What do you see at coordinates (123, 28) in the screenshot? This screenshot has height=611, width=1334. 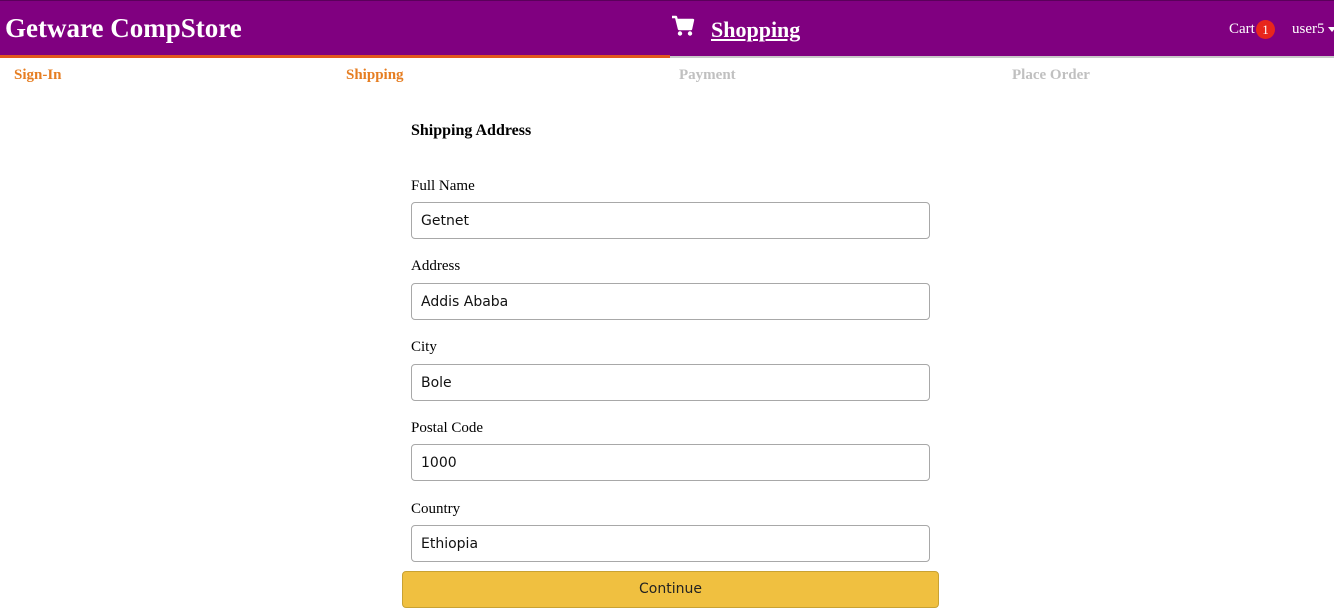 I see `brand-link: Getware CompStore` at bounding box center [123, 28].